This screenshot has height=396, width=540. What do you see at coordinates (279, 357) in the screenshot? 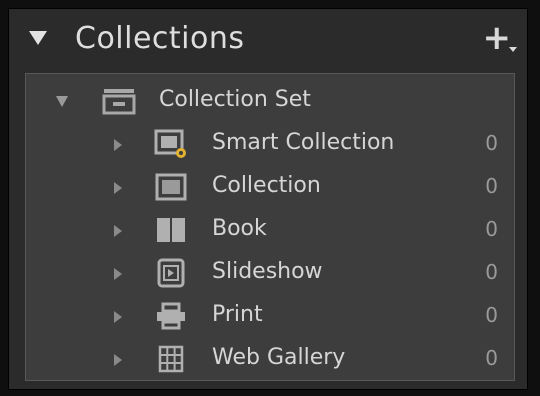
I see `list-item-label: Web Gallery` at bounding box center [279, 357].